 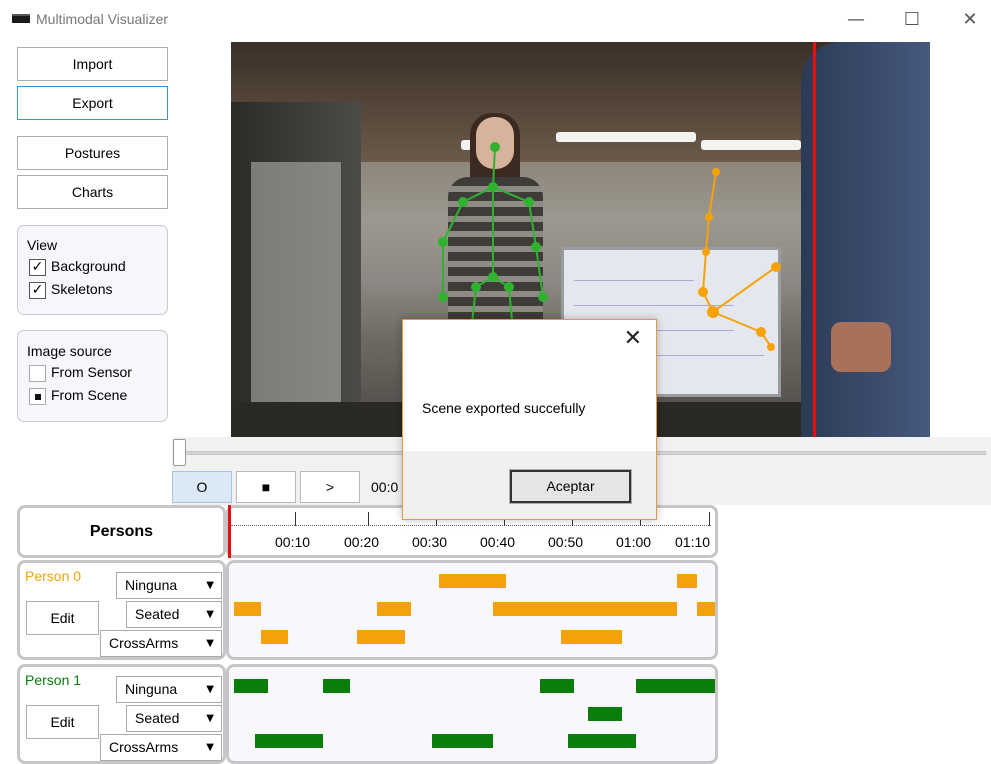 I want to click on play-button: >, so click(x=330, y=487).